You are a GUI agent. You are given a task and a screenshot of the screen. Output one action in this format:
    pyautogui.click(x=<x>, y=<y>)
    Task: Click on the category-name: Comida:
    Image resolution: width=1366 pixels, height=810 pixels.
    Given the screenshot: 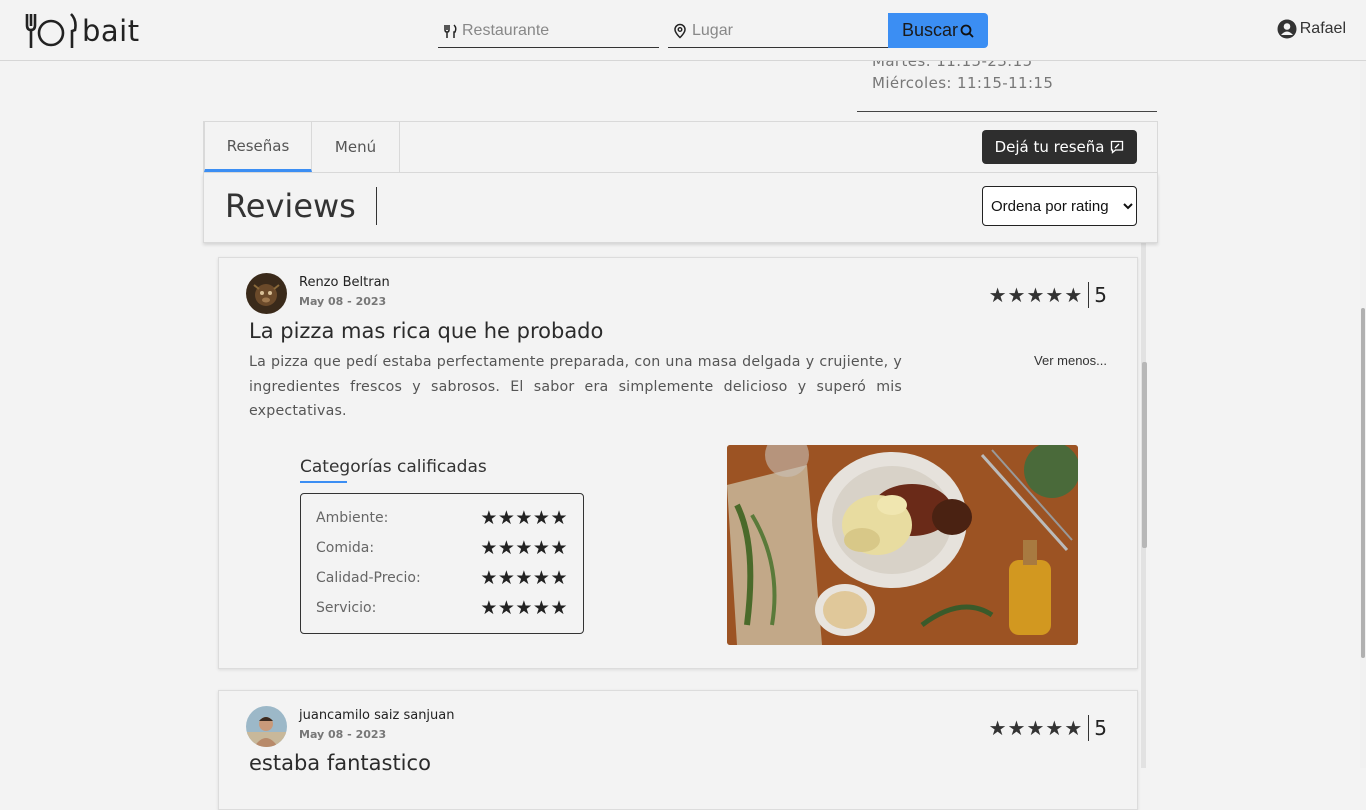 What is the action you would take?
    pyautogui.click(x=345, y=548)
    